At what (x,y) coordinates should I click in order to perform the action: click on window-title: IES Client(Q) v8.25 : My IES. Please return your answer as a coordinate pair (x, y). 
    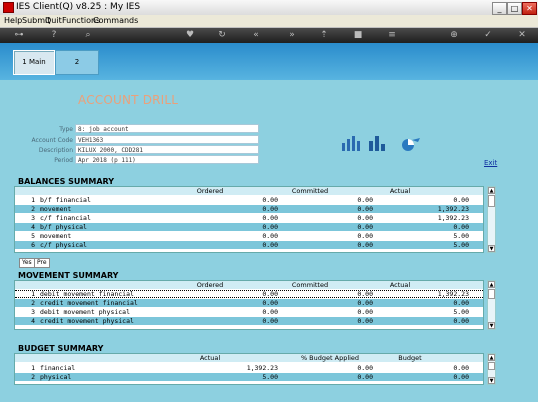
    Looking at the image, I should click on (78, 7).